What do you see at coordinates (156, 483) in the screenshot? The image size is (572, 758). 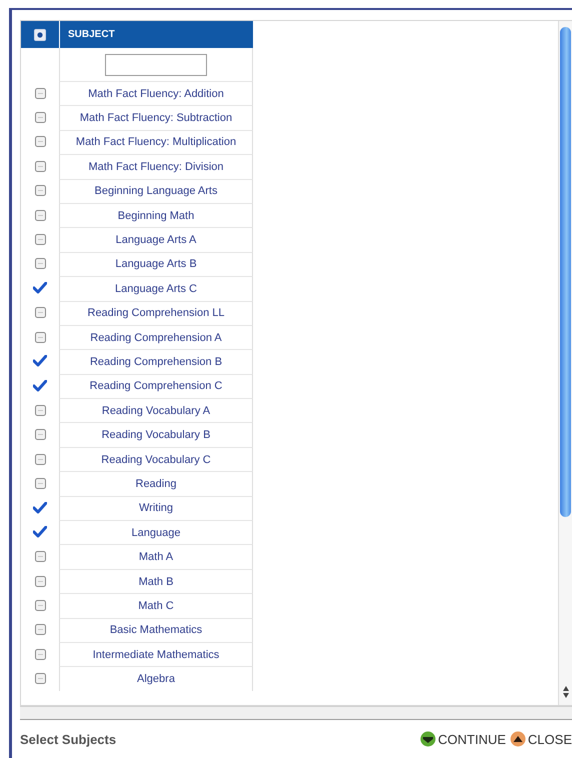 I see `subject-cell: Reading` at bounding box center [156, 483].